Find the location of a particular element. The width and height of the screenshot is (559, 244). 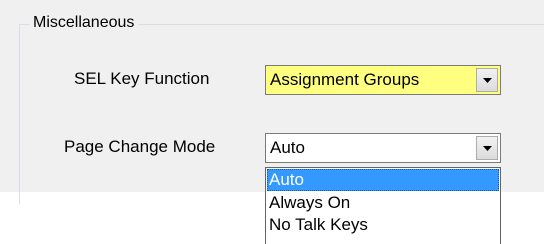

page-change-mode-label: Page Change Mode is located at coordinates (140, 146).